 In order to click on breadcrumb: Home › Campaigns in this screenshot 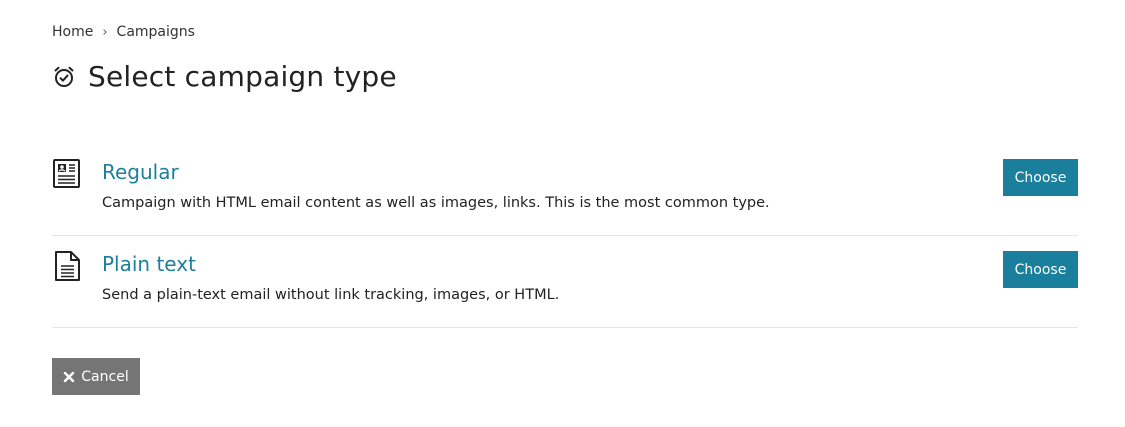, I will do `click(123, 32)`.